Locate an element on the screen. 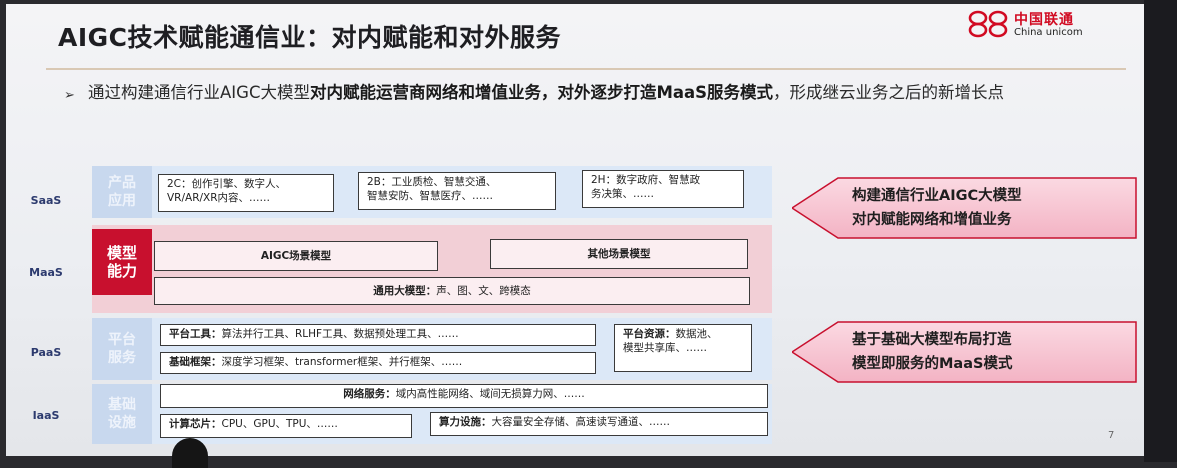  audience-head is located at coordinates (190, 453).